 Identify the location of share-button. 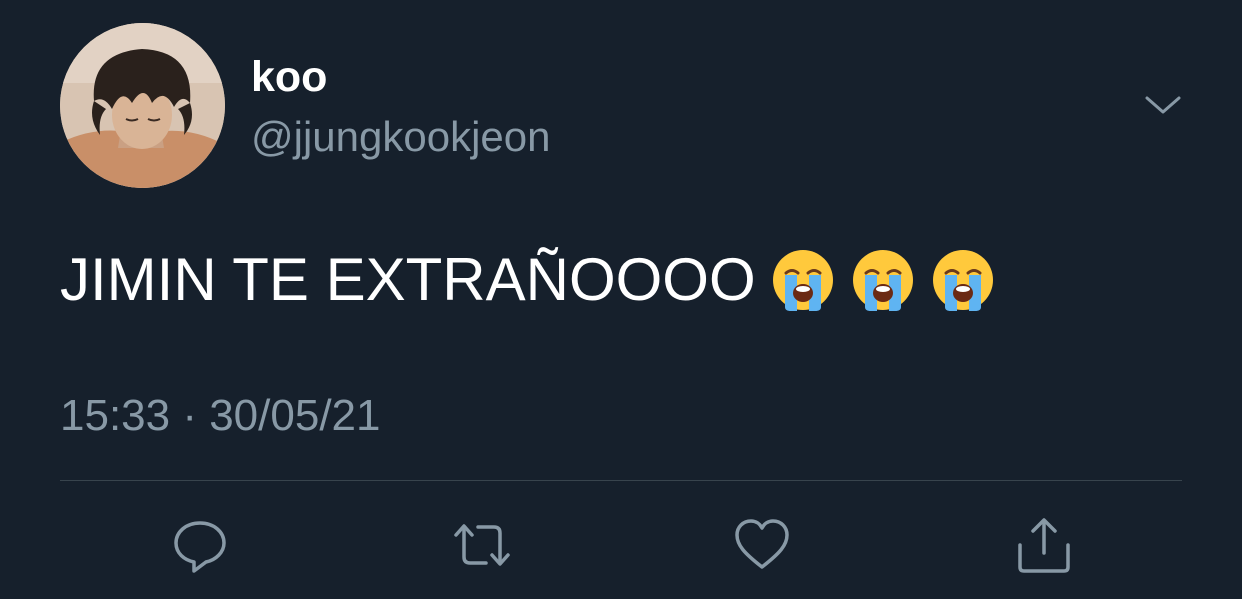
(1044, 545).